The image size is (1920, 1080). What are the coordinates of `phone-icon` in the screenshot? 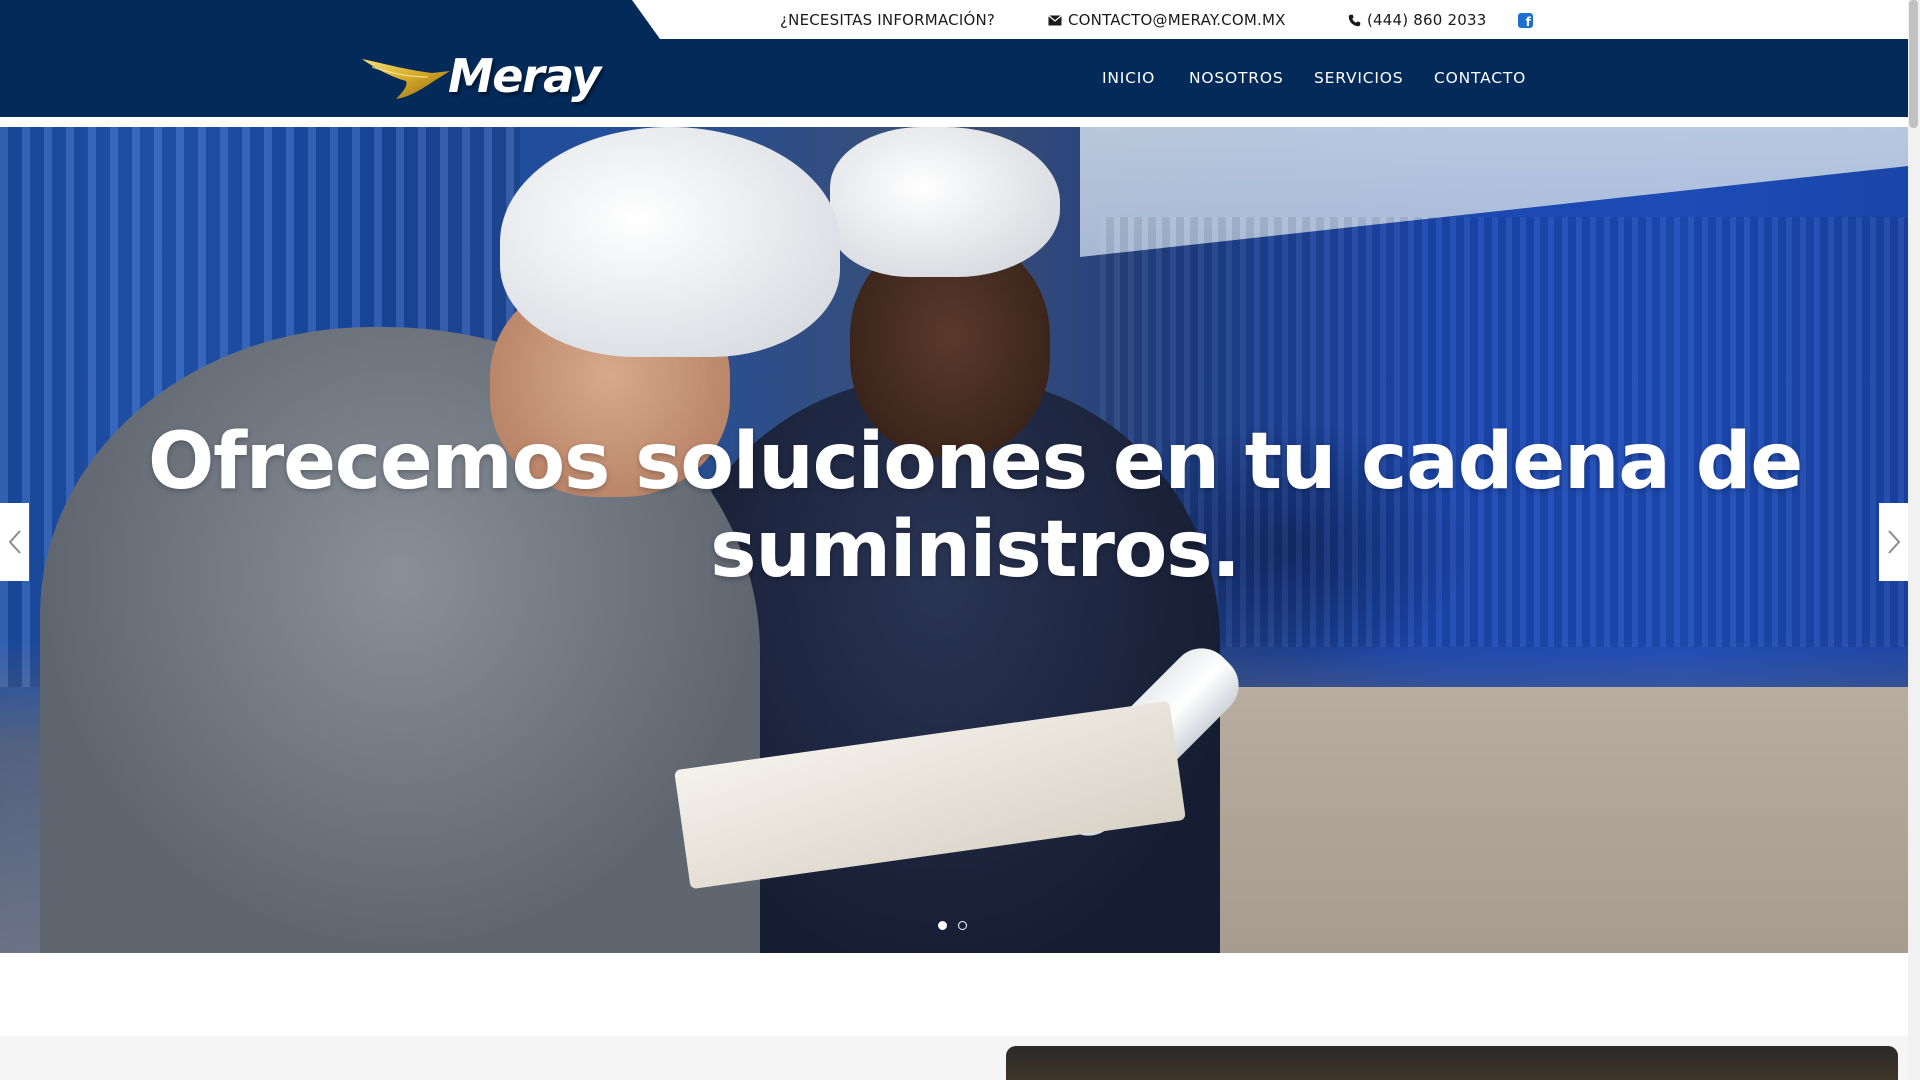 It's located at (1354, 20).